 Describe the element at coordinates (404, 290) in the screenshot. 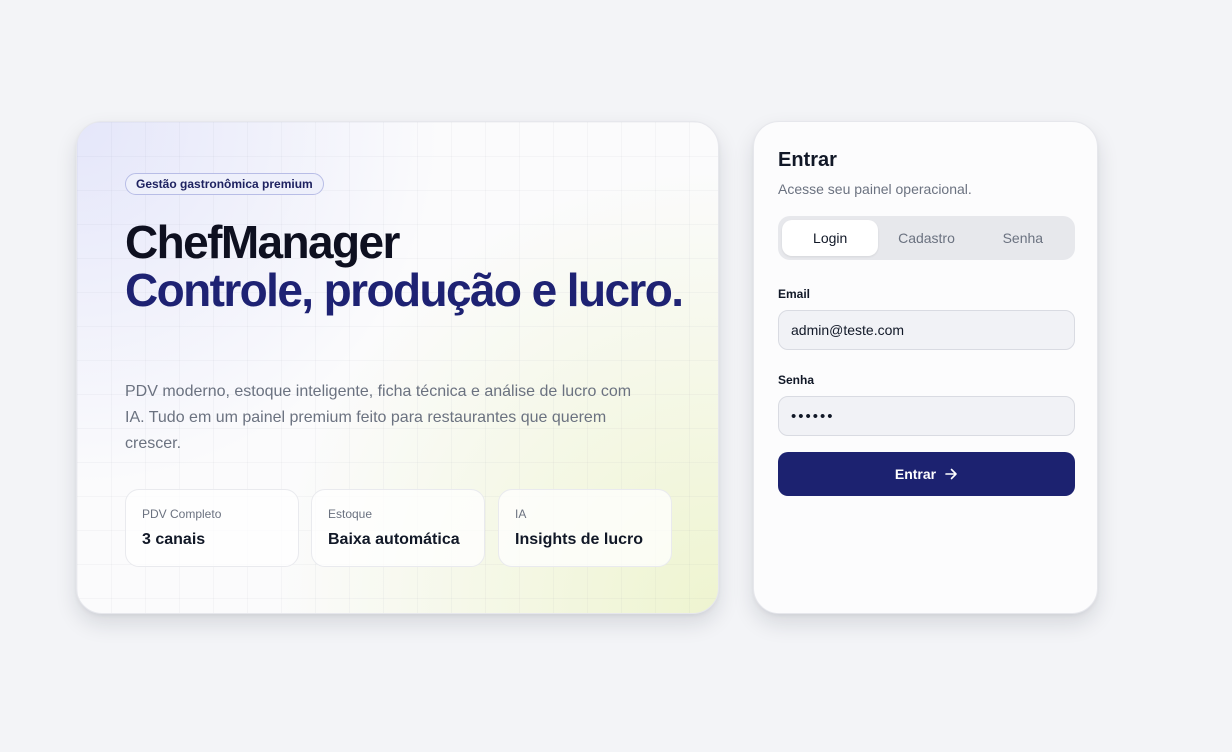

I see `hero-tagline: Controle, produção e lucro.` at that location.